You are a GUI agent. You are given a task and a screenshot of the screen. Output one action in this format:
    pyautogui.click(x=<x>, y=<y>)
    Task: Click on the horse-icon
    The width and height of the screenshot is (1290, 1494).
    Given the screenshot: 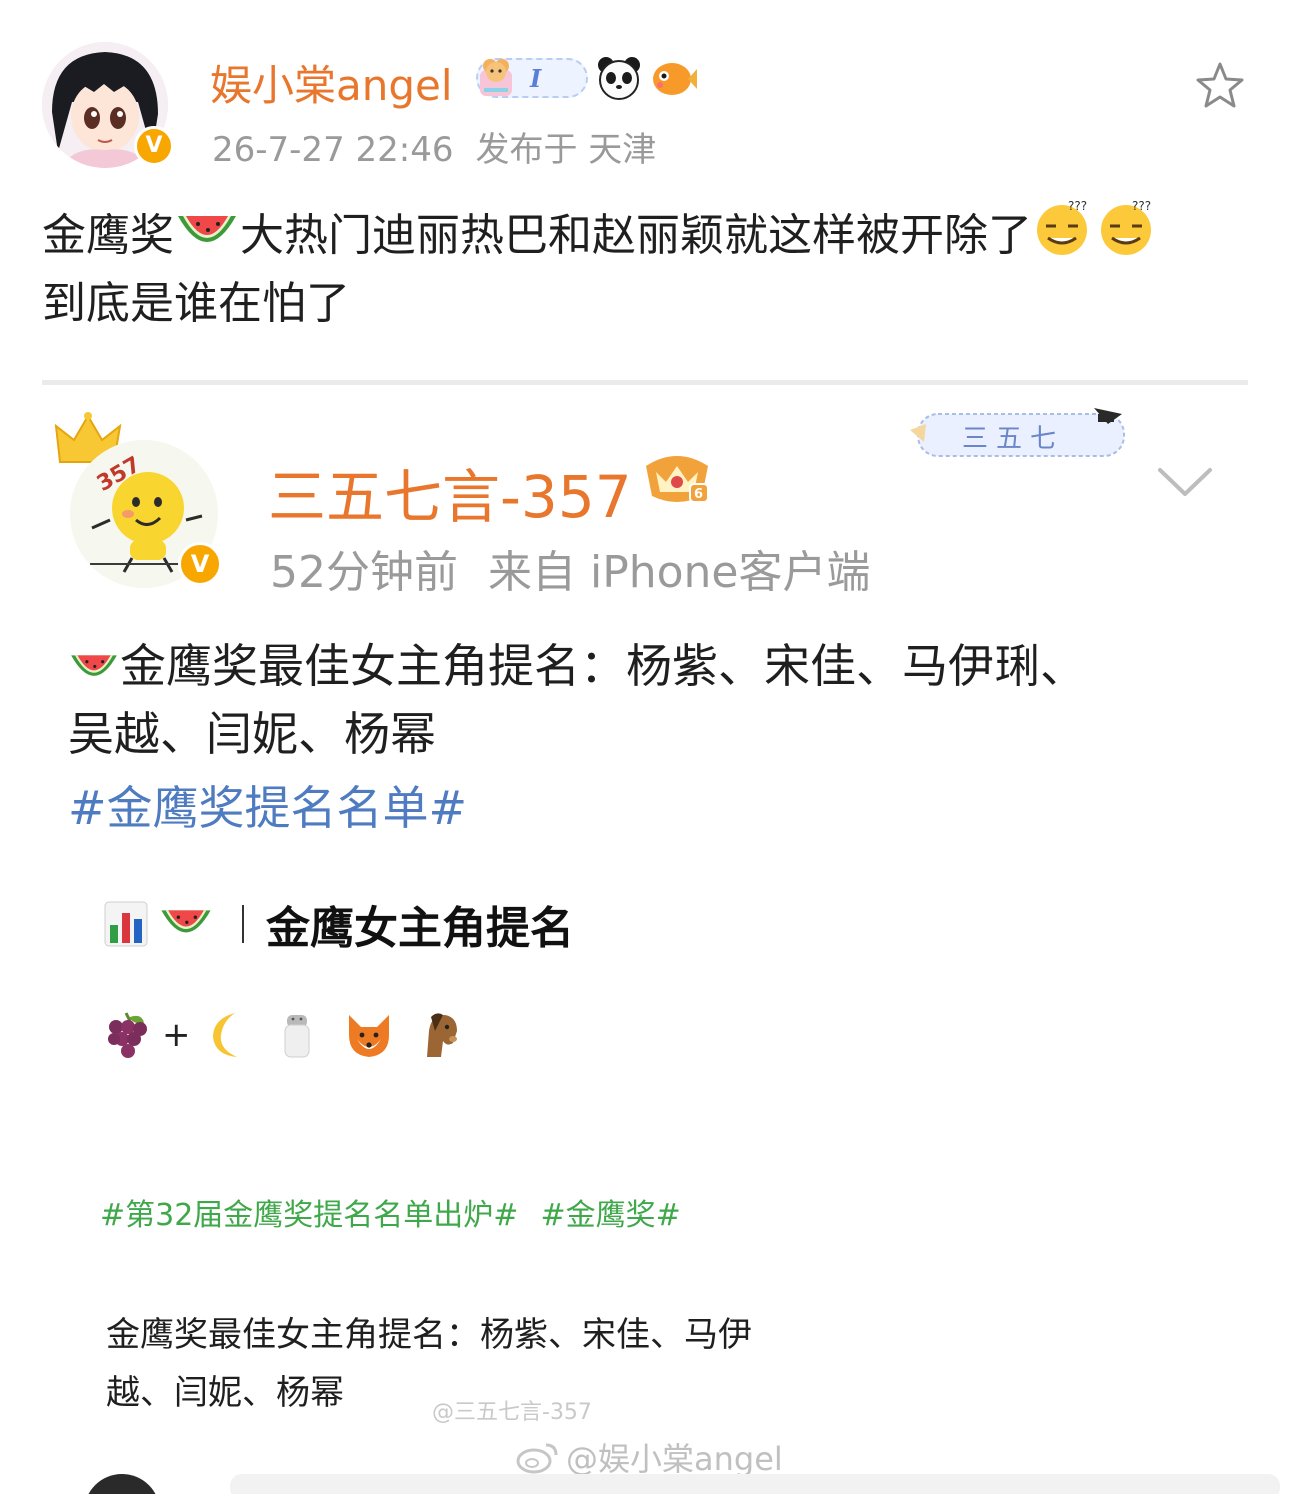 What is the action you would take?
    pyautogui.click(x=441, y=1035)
    